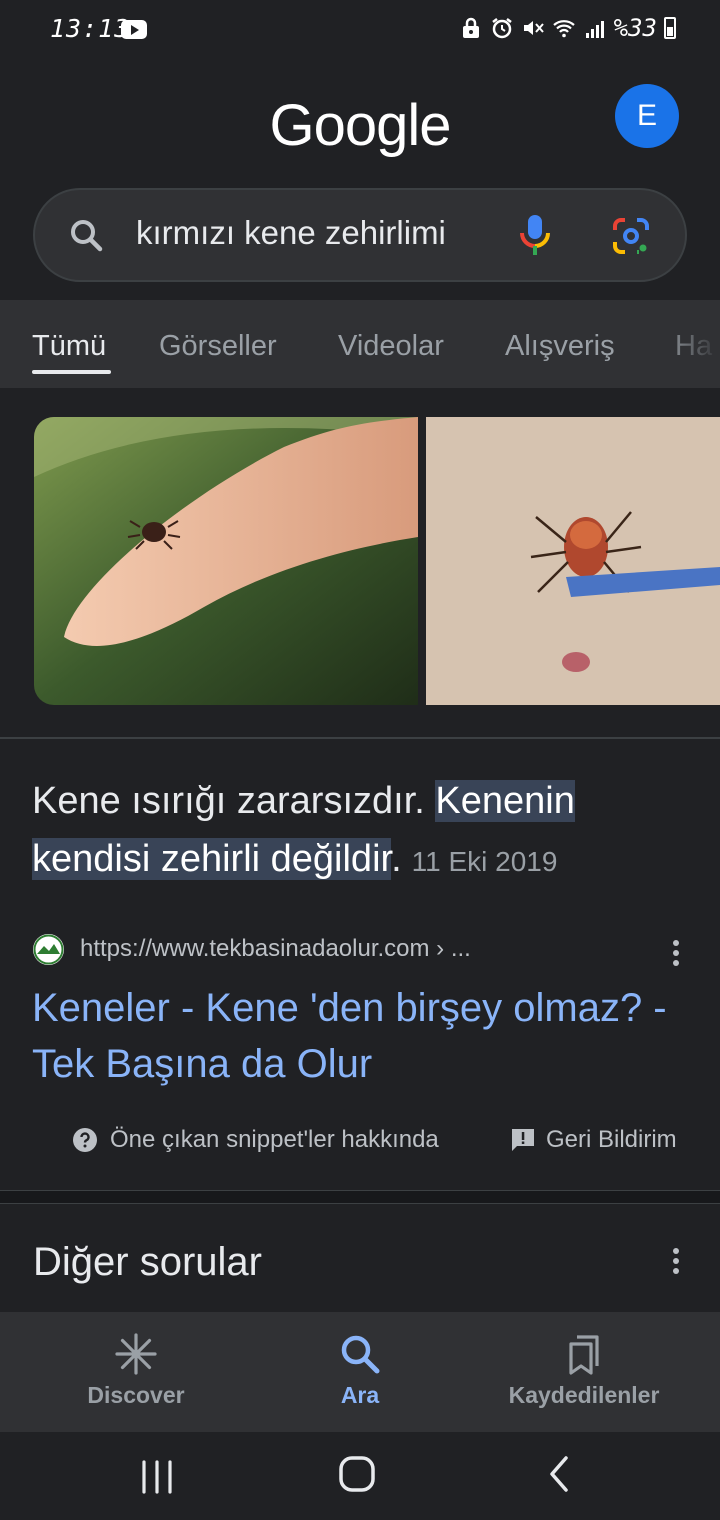 The image size is (720, 1520). Describe the element at coordinates (535, 235) in the screenshot. I see `voice-search-icon` at that location.